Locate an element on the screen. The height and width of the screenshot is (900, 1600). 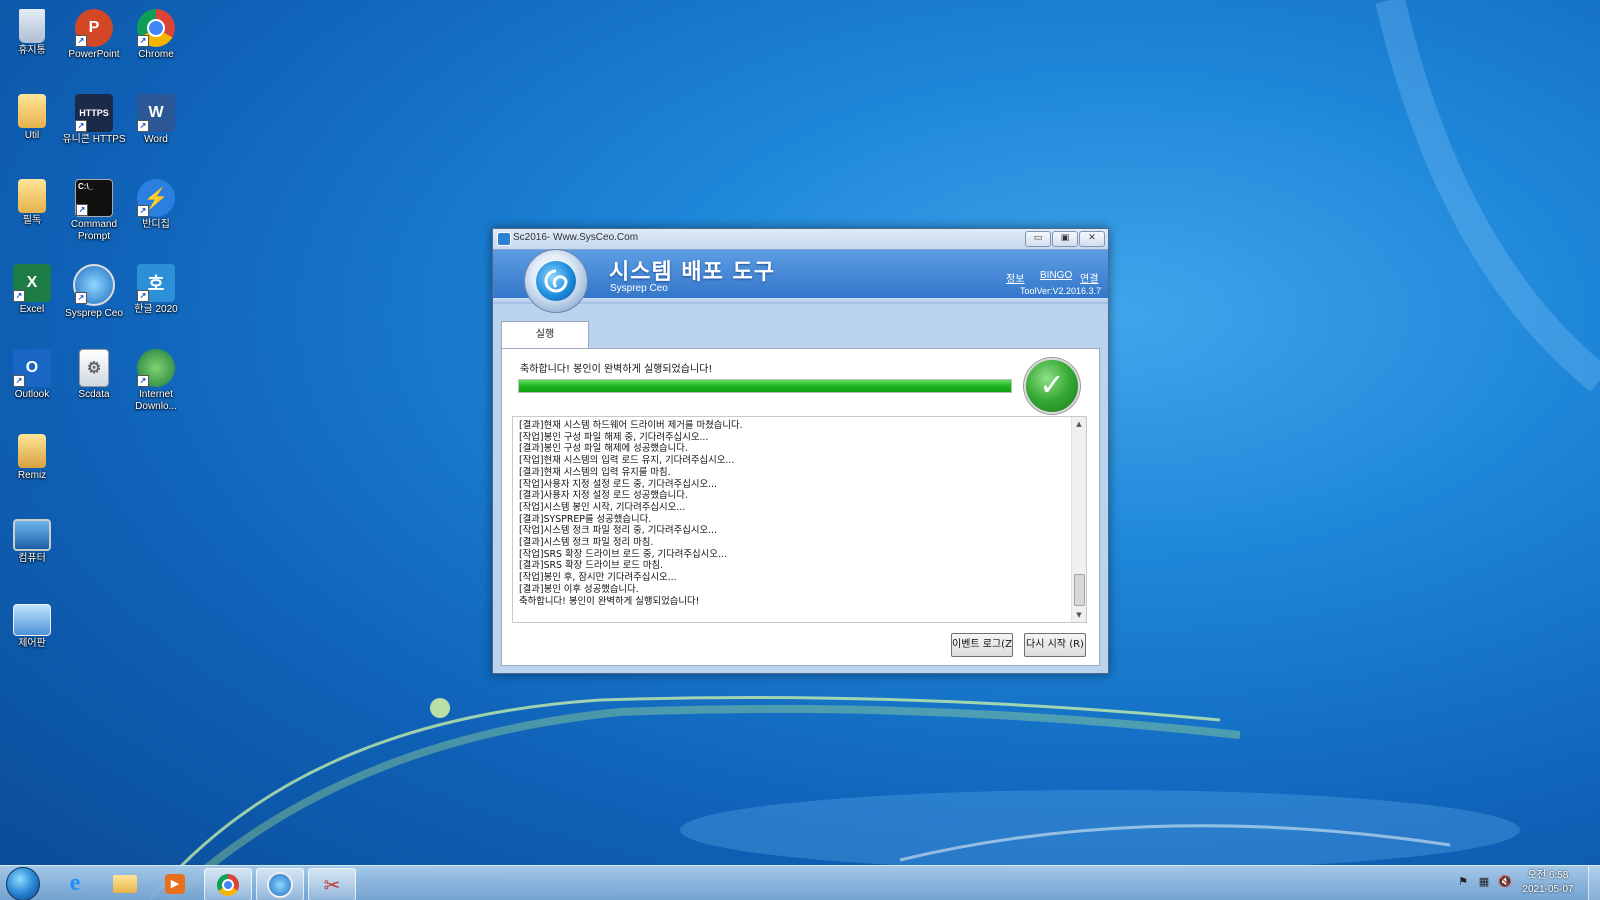
connect-link: 연결 is located at coordinates (1089, 277).